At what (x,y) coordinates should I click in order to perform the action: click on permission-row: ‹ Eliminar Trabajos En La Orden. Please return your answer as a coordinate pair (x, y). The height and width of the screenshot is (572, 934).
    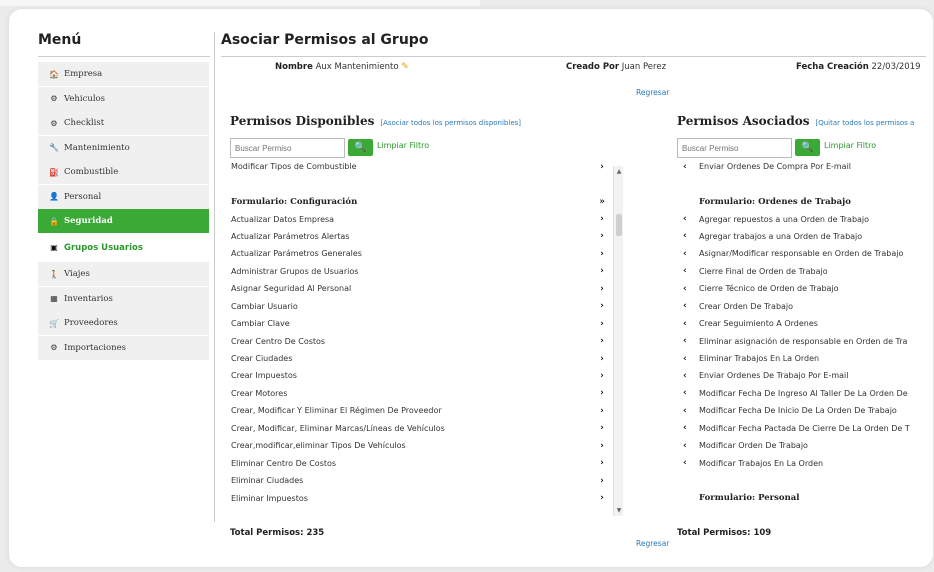
    Looking at the image, I should click on (801, 358).